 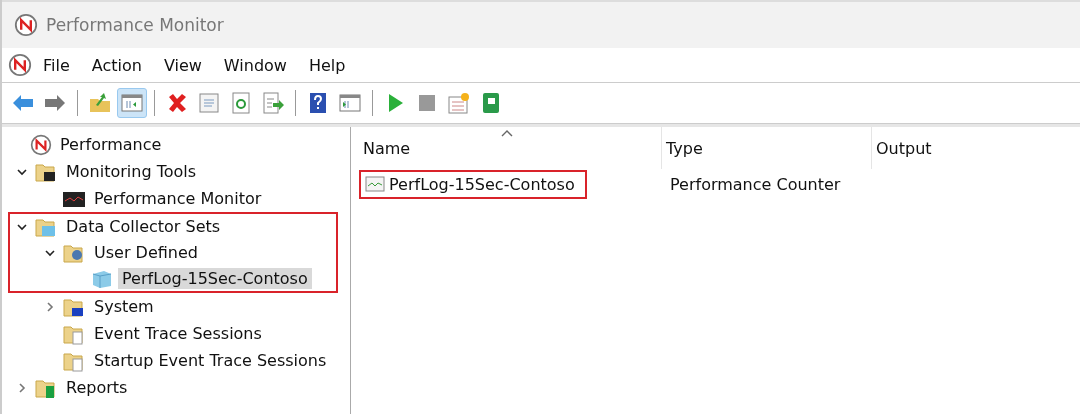 What do you see at coordinates (241, 103) in the screenshot?
I see `refresh-icon` at bounding box center [241, 103].